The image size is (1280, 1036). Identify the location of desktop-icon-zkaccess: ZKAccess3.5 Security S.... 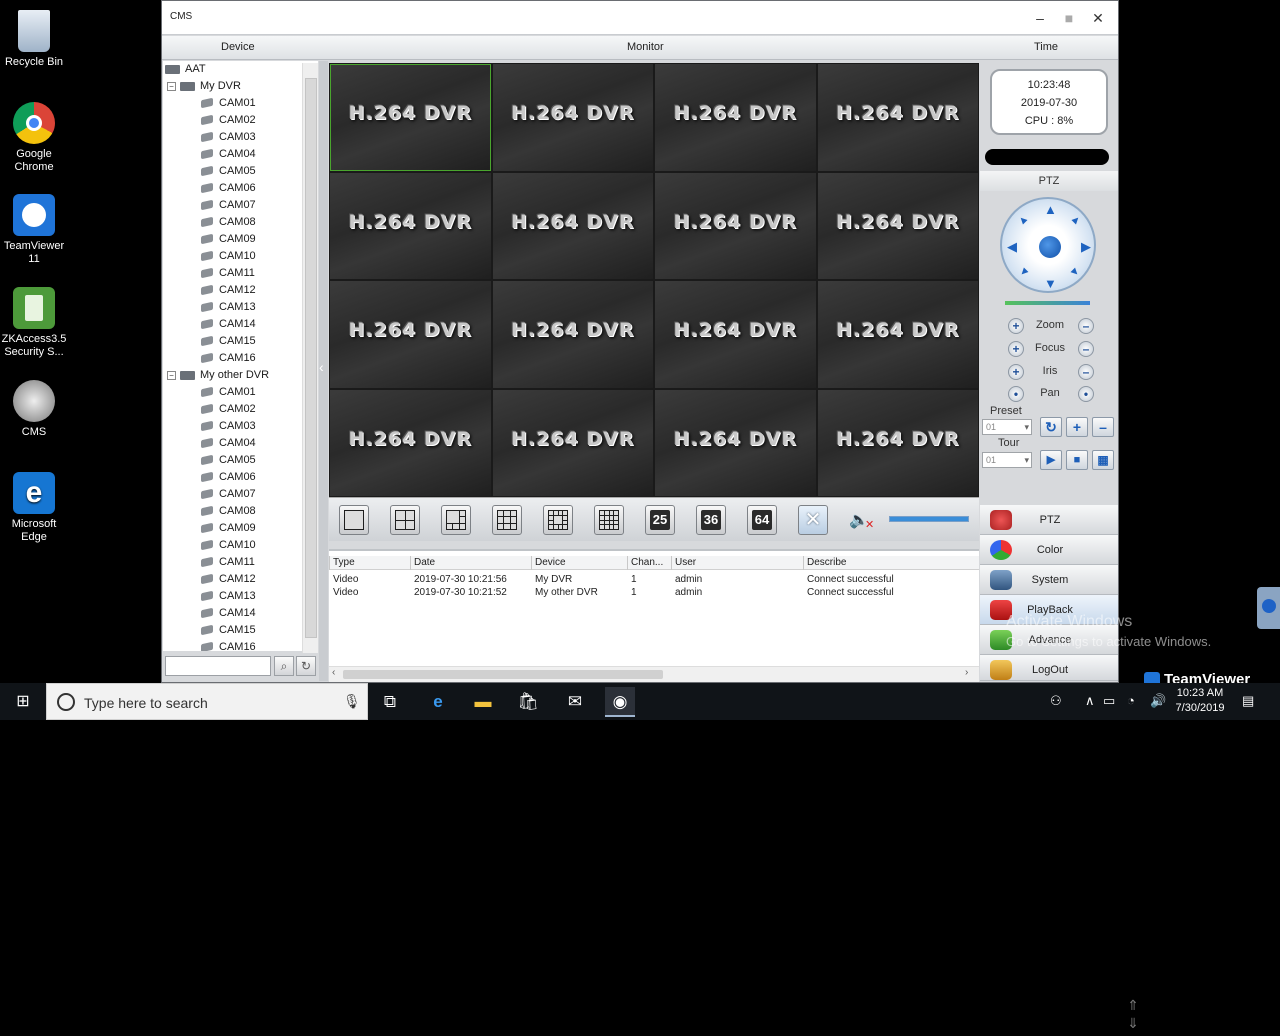
(34, 323).